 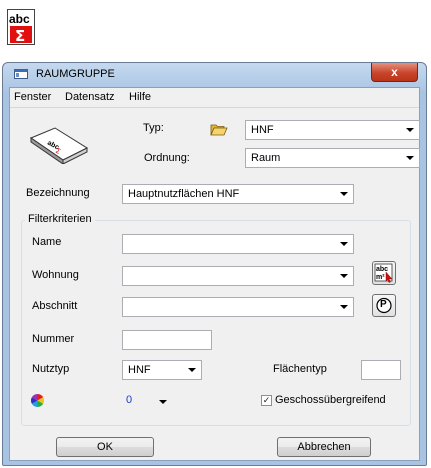 What do you see at coordinates (105, 447) in the screenshot?
I see `ok-button: OK` at bounding box center [105, 447].